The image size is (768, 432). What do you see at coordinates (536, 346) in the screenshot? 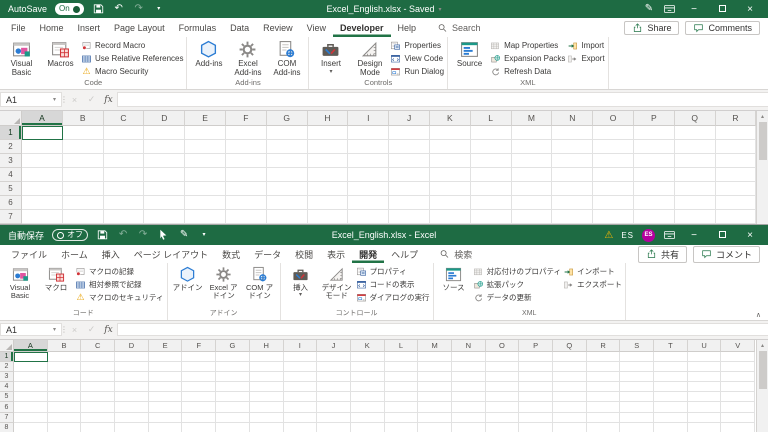
I see `column-header-P: P` at bounding box center [536, 346].